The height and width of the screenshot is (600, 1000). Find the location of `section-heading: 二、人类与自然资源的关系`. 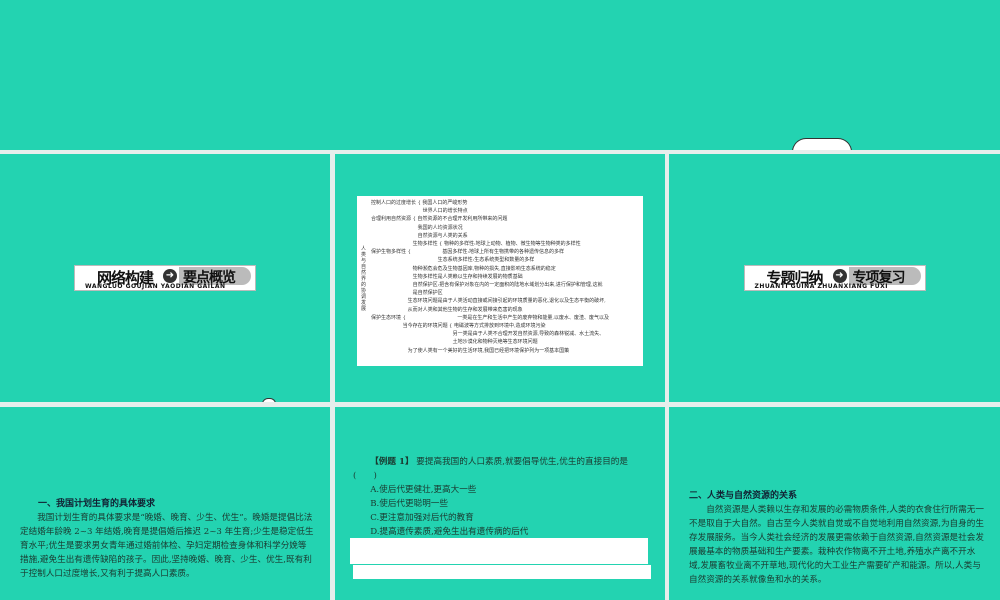

section-heading: 二、人类与自然资源的关系 is located at coordinates (743, 496).